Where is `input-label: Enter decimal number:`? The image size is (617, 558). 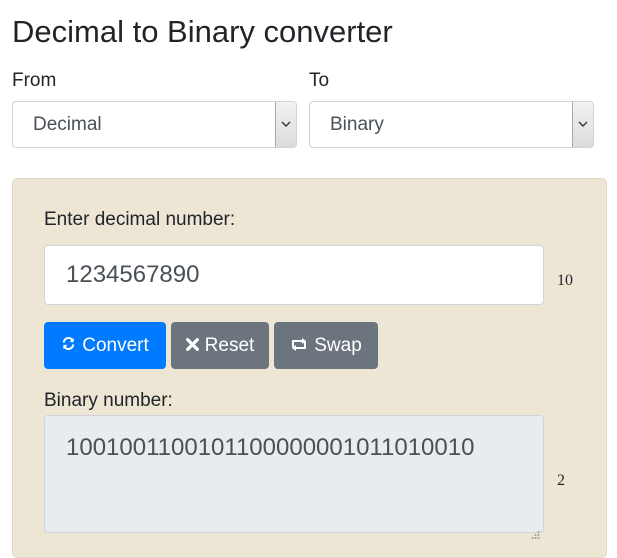 input-label: Enter decimal number: is located at coordinates (140, 219).